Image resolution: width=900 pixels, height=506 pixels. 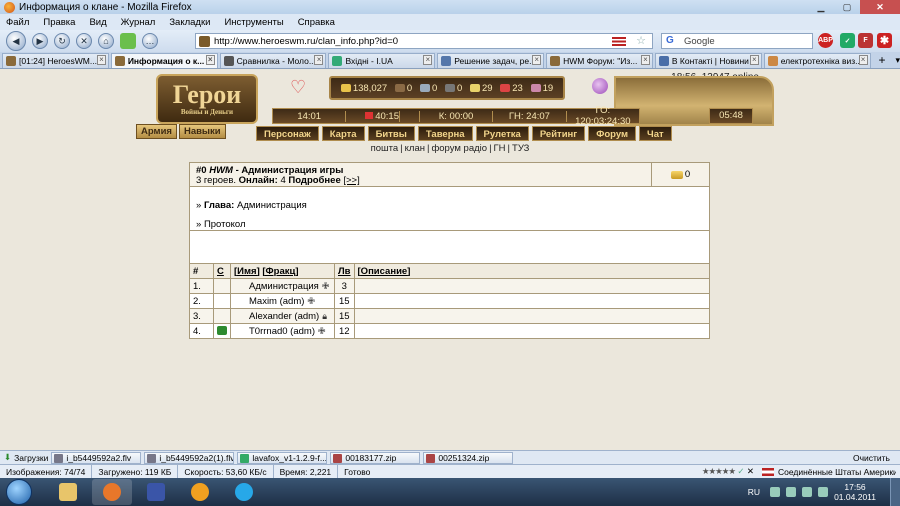 I want to click on member-name: Alexander (adm), so click(x=284, y=316).